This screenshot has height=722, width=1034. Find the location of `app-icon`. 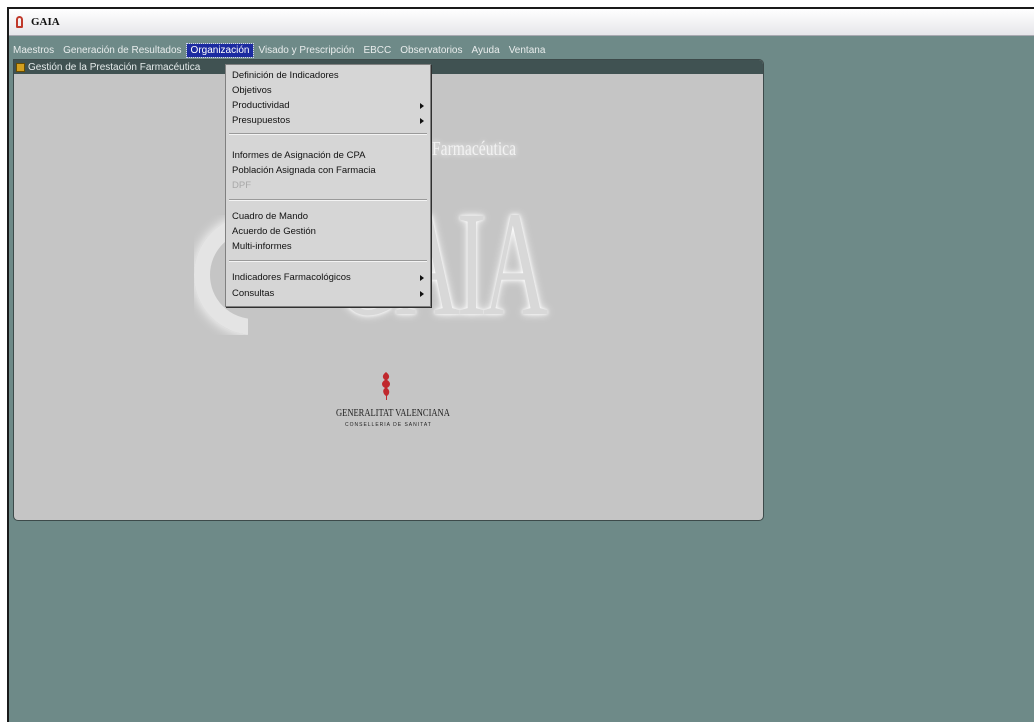

app-icon is located at coordinates (20, 22).